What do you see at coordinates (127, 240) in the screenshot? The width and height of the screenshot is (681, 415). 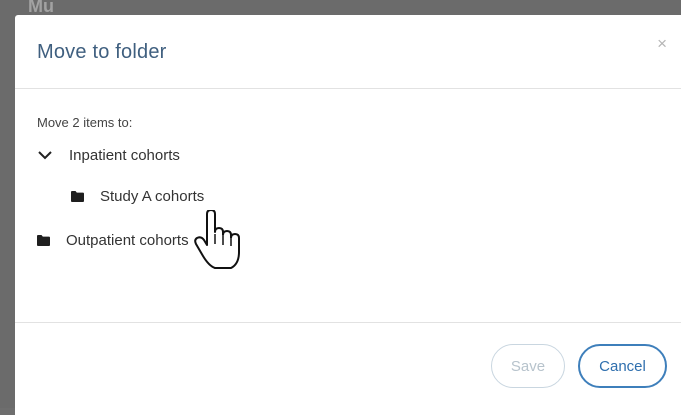 I see `folder-label: Outpatient cohorts` at bounding box center [127, 240].